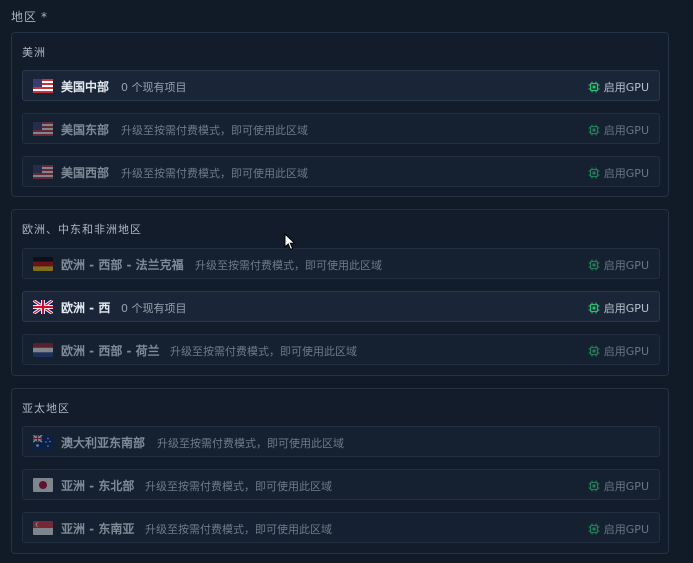 The image size is (693, 563). I want to click on region-option-eu-west-netherlands: 欧洲 - 西部 - 荷兰 升级至按需付费模式，即可使用此区域 启用GPU, so click(341, 349).